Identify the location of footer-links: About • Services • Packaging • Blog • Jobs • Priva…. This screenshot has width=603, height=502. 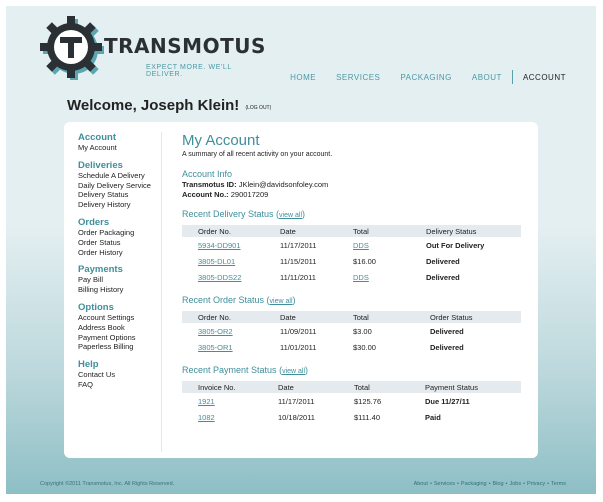
(490, 484).